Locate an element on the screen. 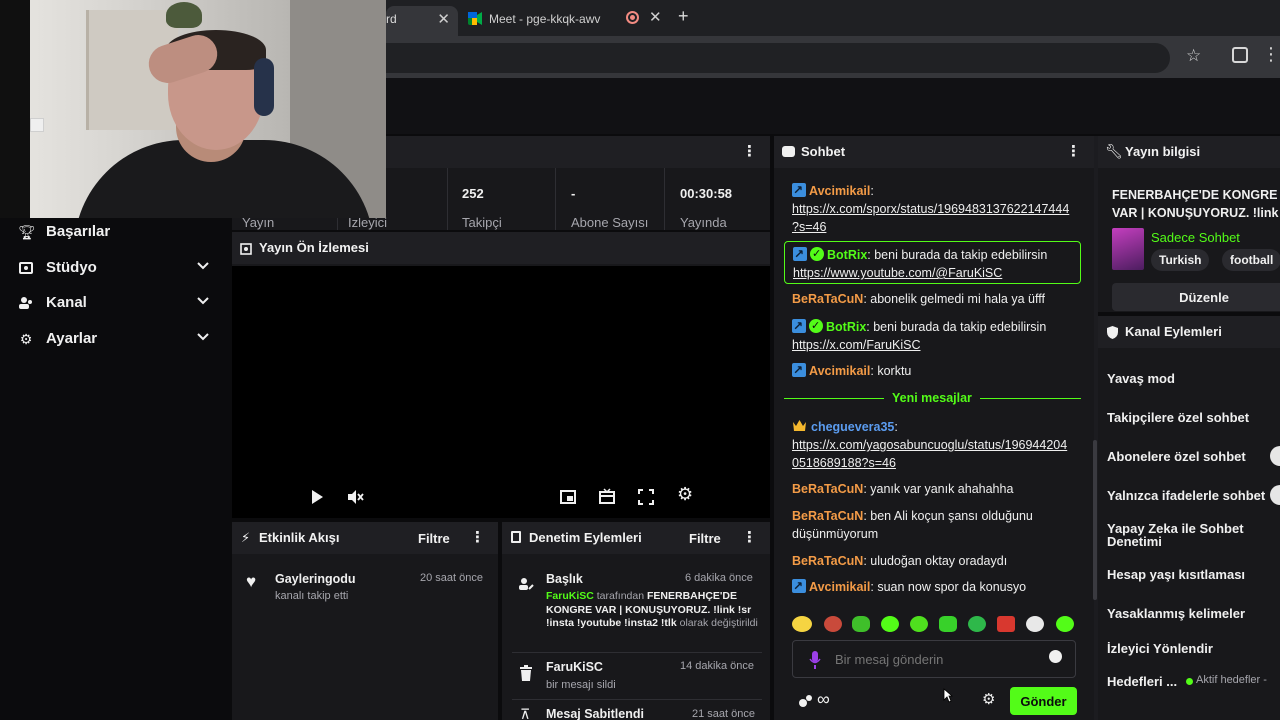 The image size is (1280, 720). video-player is located at coordinates (501, 392).